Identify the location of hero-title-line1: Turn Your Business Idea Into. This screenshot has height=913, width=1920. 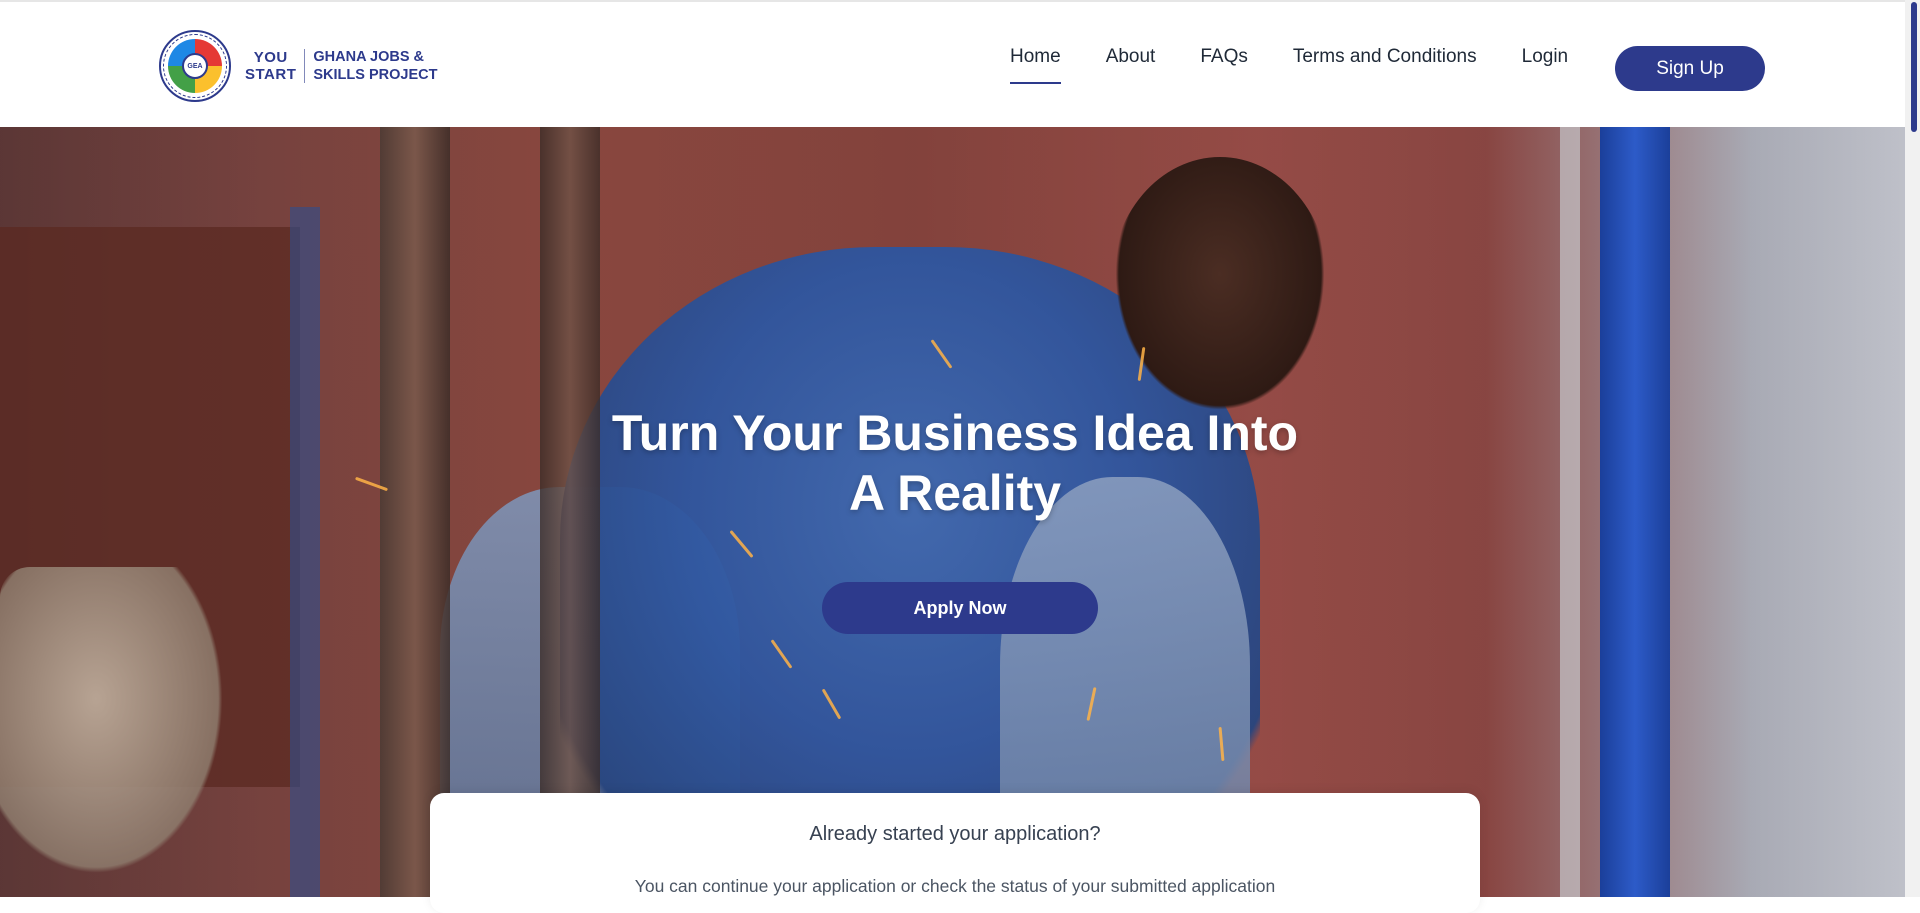
(955, 433).